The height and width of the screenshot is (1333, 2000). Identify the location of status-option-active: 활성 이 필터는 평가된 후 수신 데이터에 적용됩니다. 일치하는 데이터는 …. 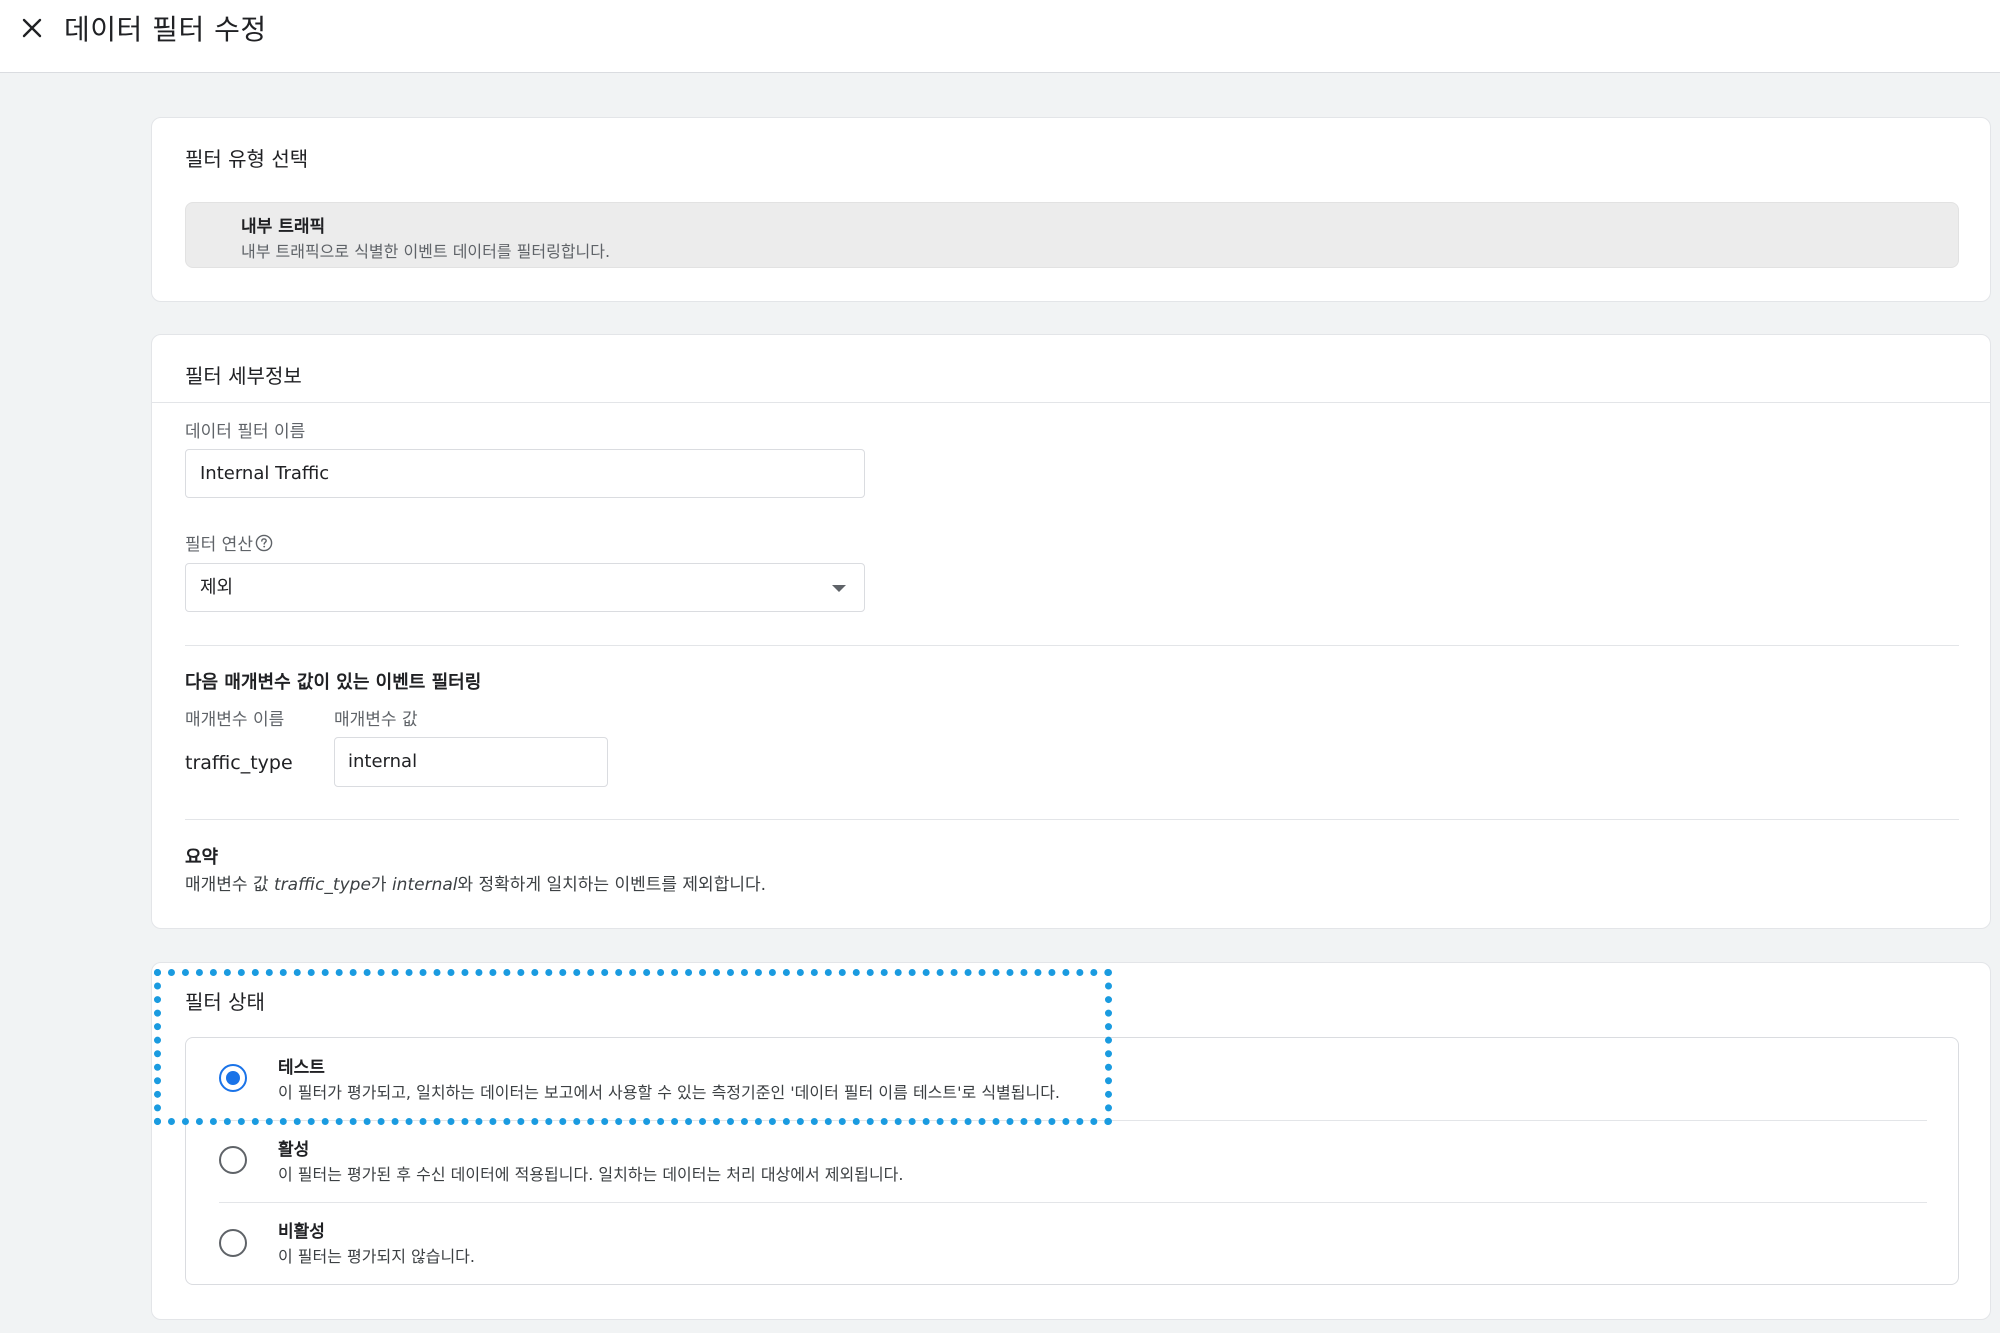
(1073, 1162).